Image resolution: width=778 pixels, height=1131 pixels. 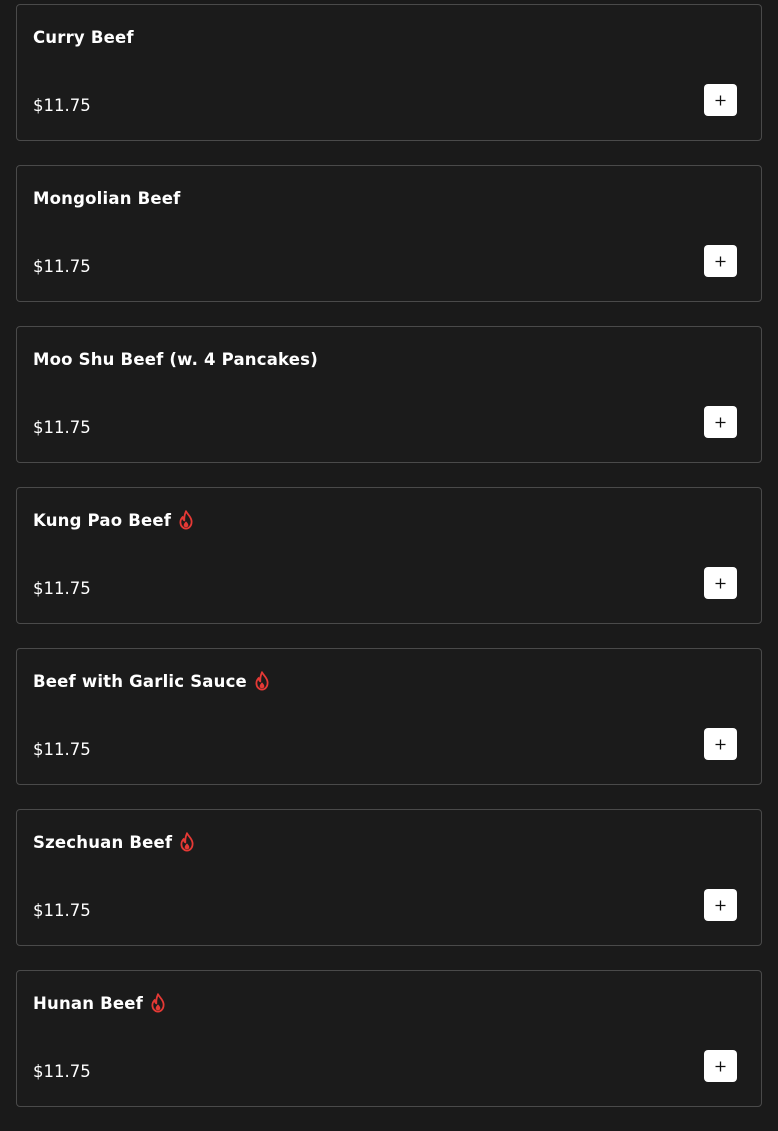 I want to click on item-name: Moo Shu Beef (w. 4 Pancakes), so click(x=175, y=359).